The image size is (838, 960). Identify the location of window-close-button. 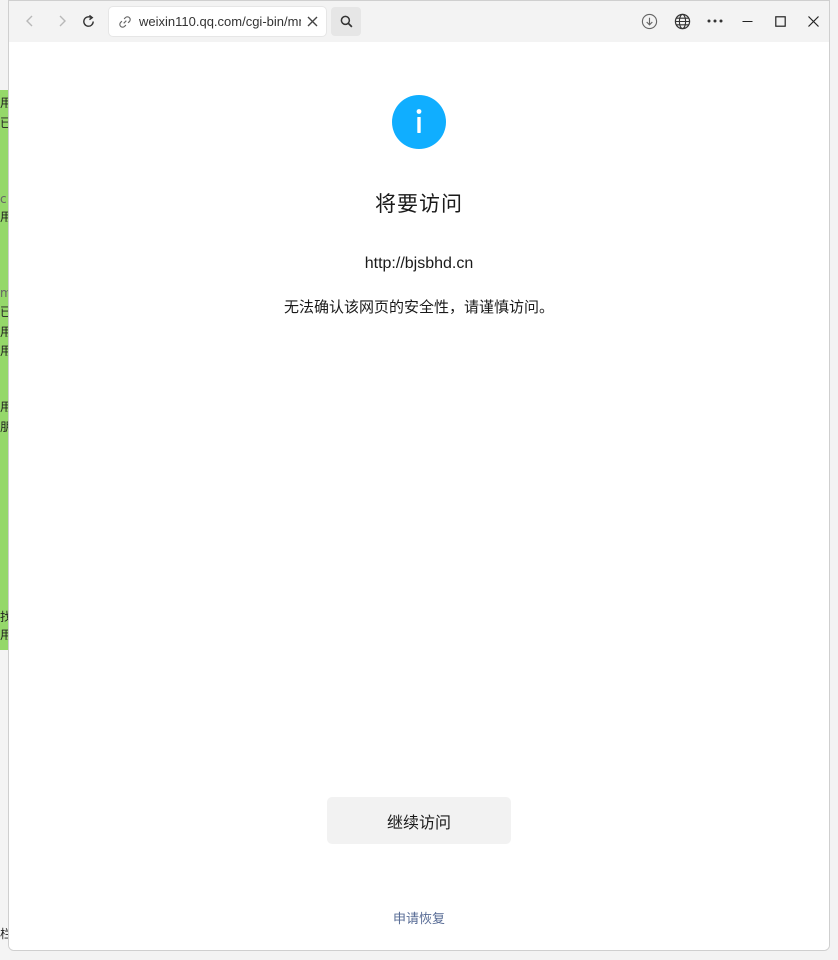
(813, 21).